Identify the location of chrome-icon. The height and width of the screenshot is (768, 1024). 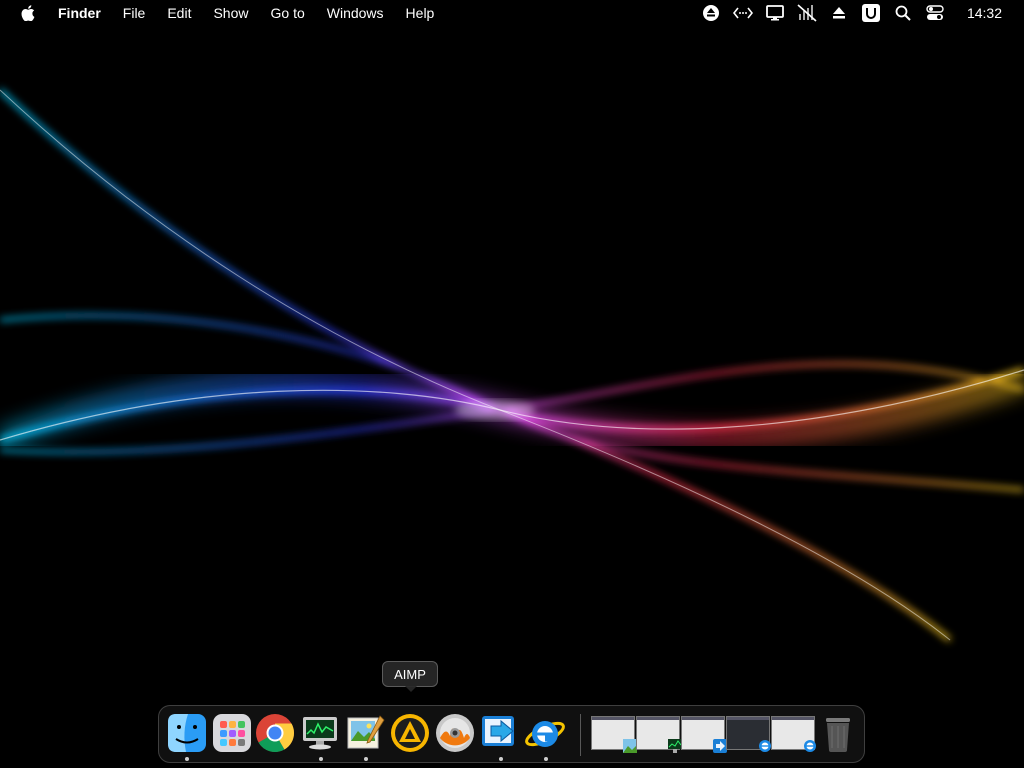
(275, 733).